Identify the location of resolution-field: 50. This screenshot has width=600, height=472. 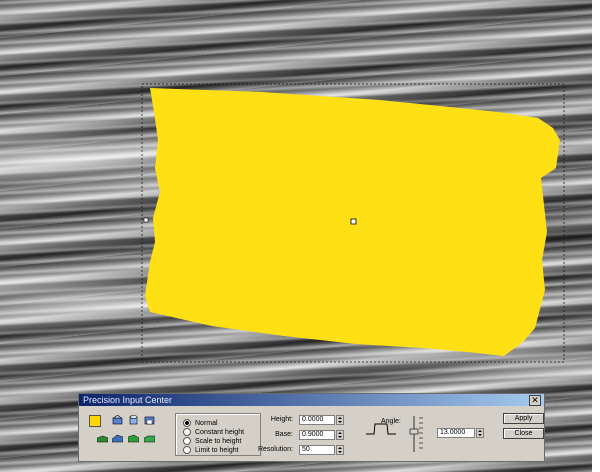
(317, 450).